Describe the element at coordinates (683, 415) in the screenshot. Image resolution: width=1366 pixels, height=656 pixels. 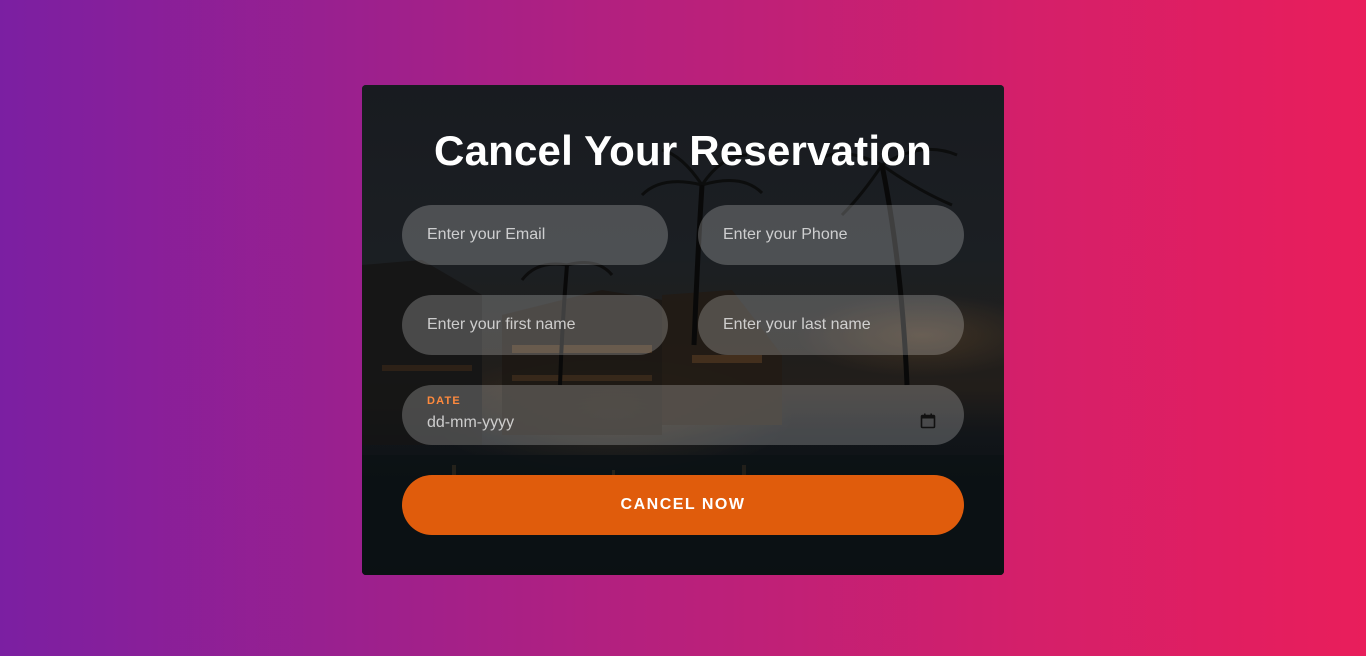
I see `date-field: DATE dd-mm-yyyy` at that location.